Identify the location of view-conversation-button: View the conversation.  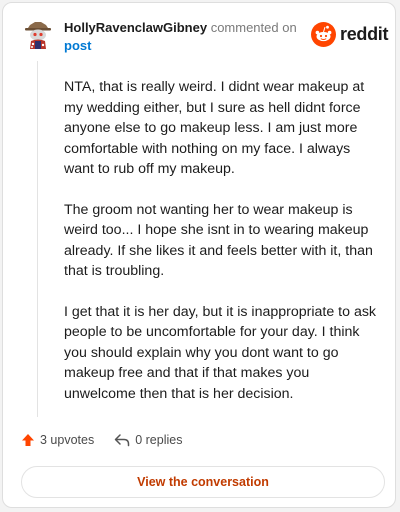
(203, 482).